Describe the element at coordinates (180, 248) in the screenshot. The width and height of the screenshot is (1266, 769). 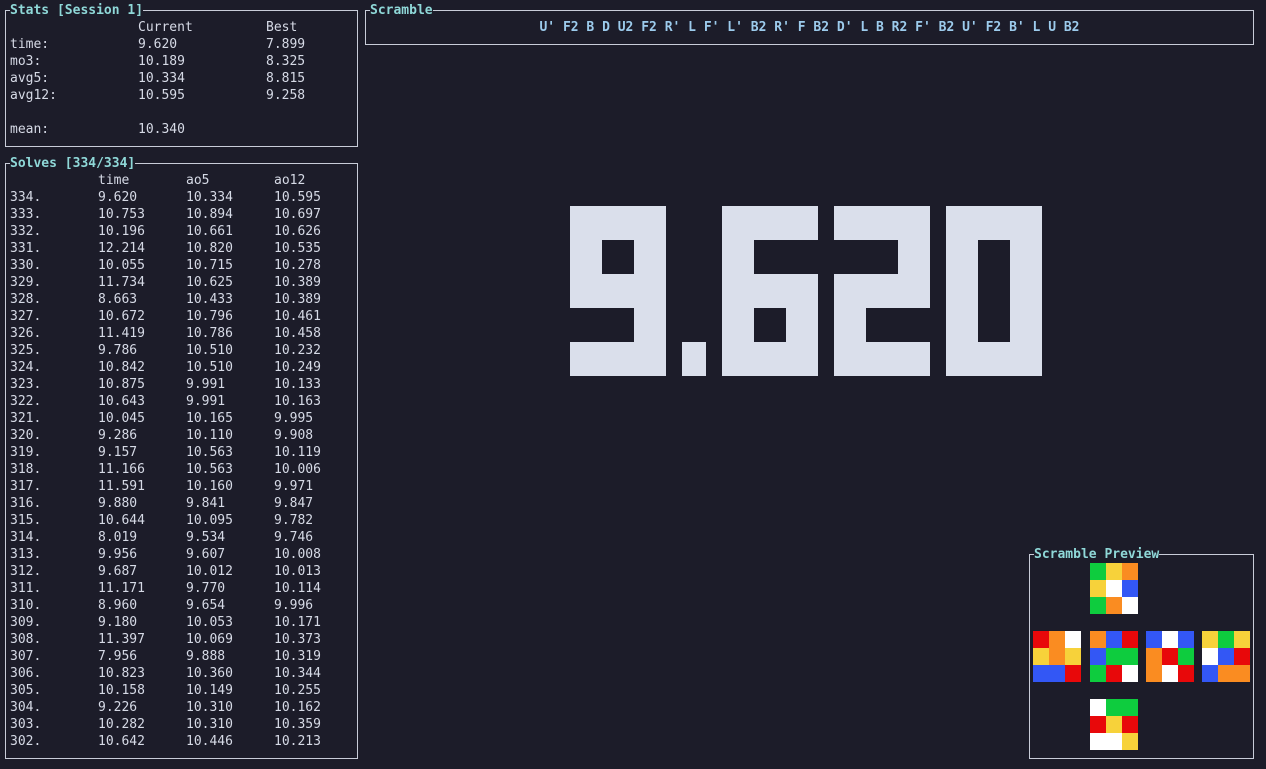
I see `solve-row: 331. 12.214 10.820 10.535` at that location.